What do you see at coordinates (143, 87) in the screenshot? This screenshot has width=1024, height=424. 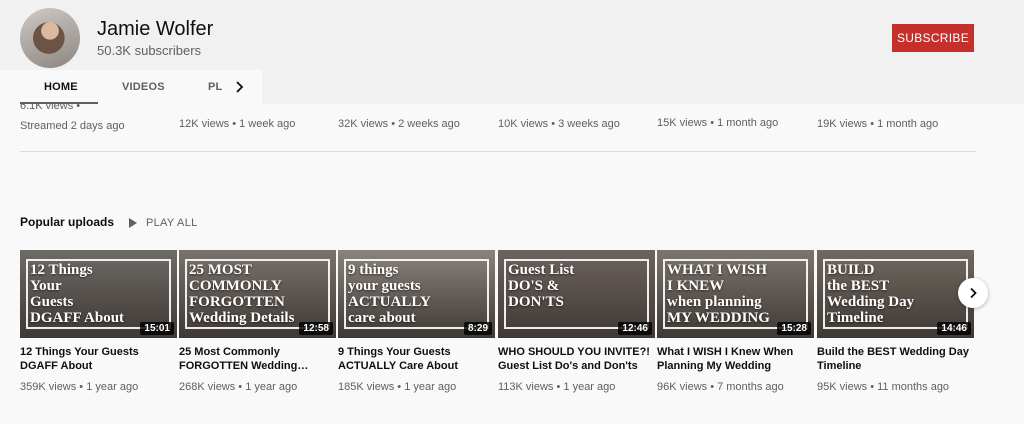 I see `tab-videos: VIDEOS` at bounding box center [143, 87].